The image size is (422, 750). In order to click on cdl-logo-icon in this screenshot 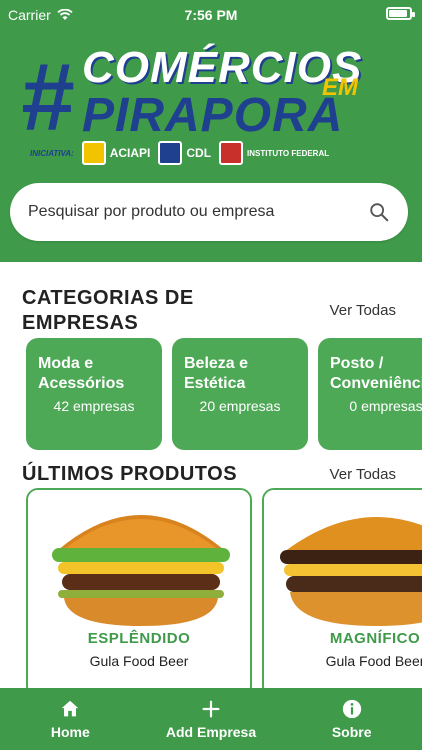, I will do `click(170, 153)`.